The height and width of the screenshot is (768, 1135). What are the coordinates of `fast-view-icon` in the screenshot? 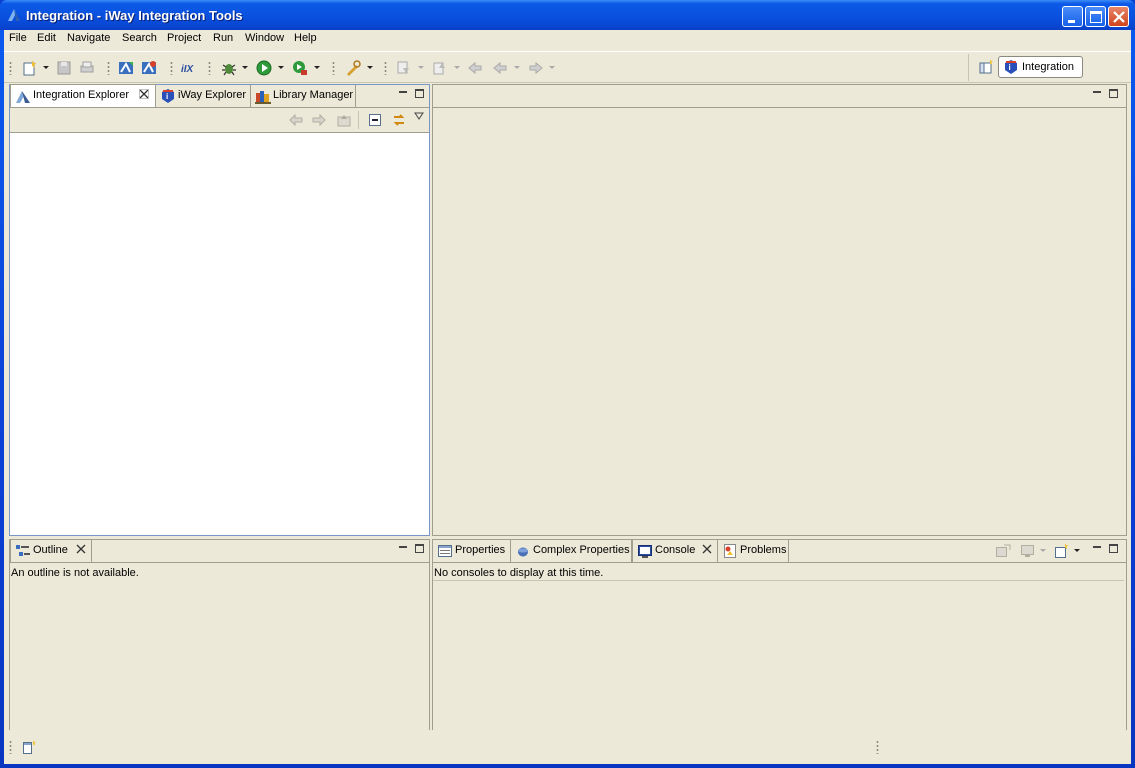 It's located at (30, 747).